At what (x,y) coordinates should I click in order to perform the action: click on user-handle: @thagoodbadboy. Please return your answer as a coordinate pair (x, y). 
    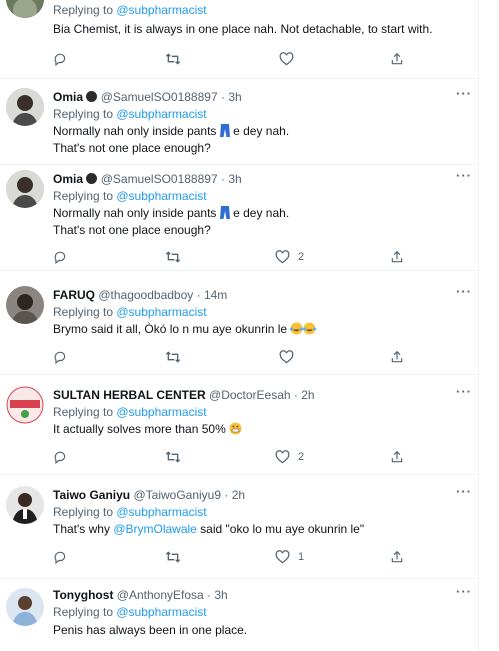
    Looking at the image, I should click on (145, 295).